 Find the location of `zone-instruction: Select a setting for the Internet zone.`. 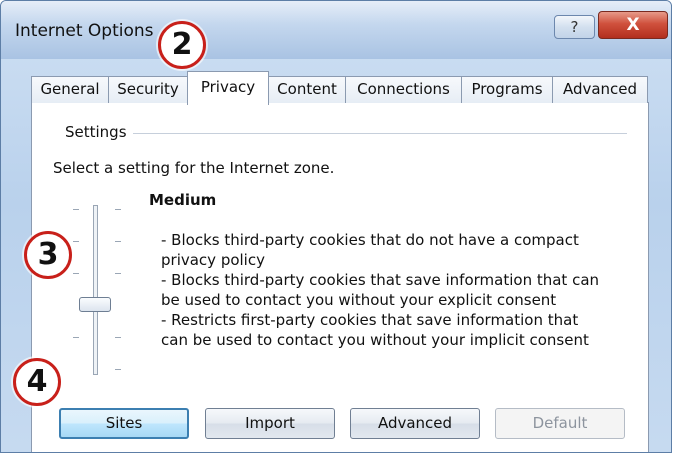

zone-instruction: Select a setting for the Internet zone. is located at coordinates (194, 168).